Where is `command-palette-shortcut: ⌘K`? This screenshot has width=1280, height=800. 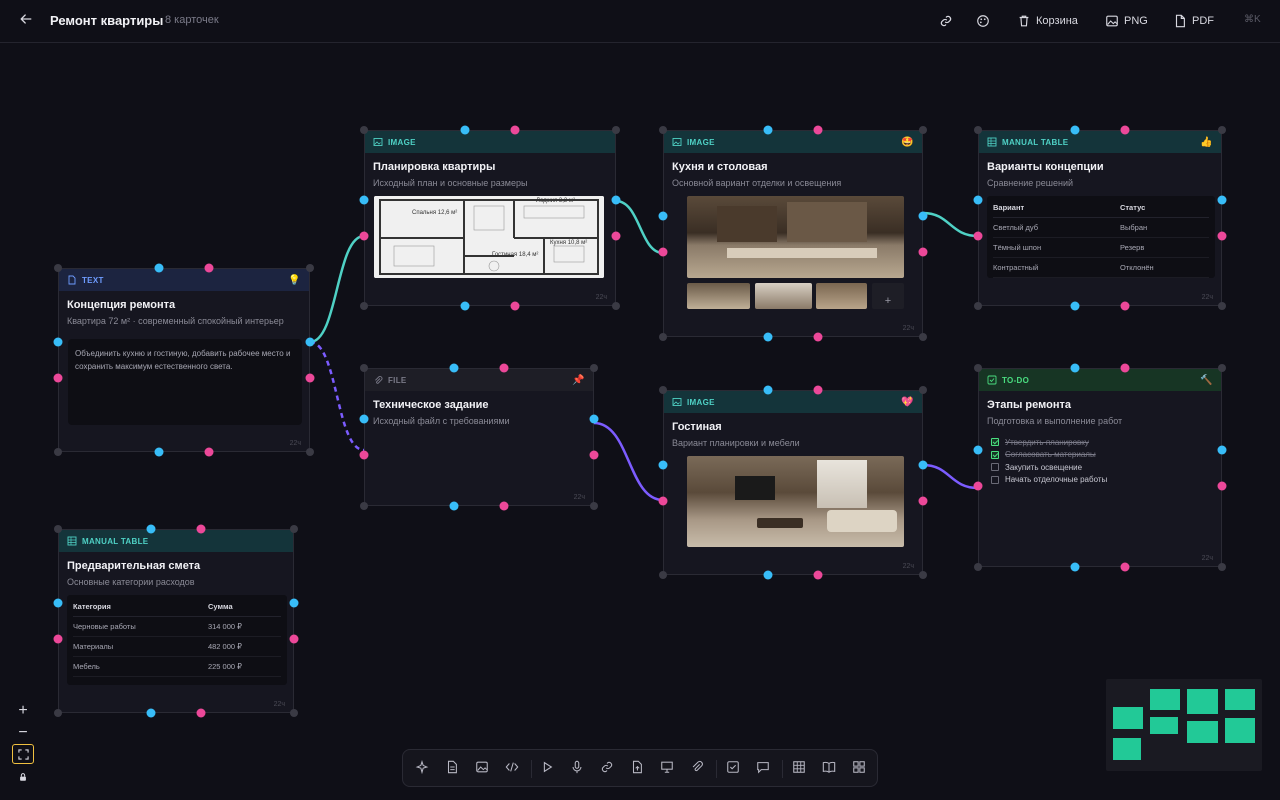 command-palette-shortcut: ⌘K is located at coordinates (1252, 19).